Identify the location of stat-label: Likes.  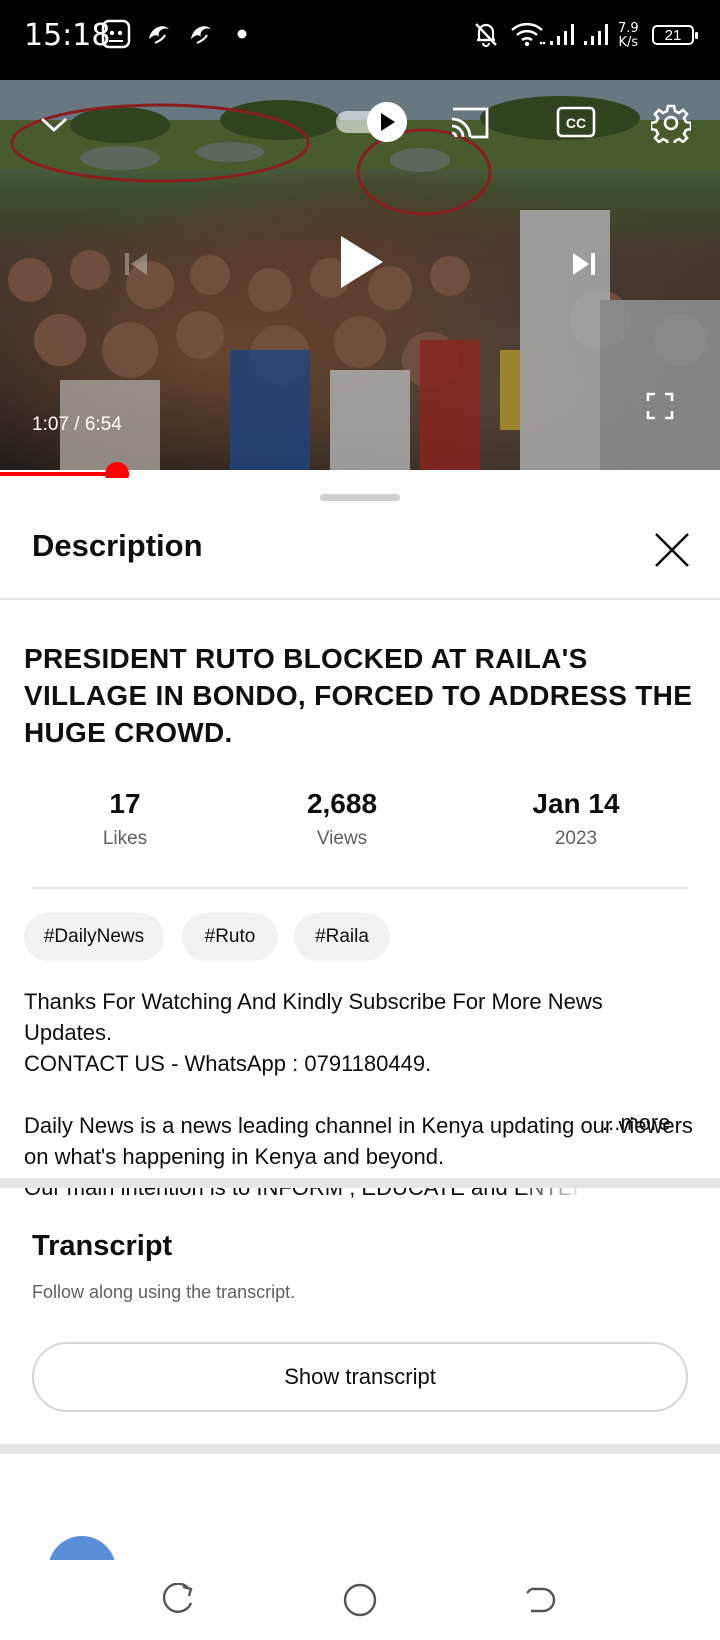
(125, 838).